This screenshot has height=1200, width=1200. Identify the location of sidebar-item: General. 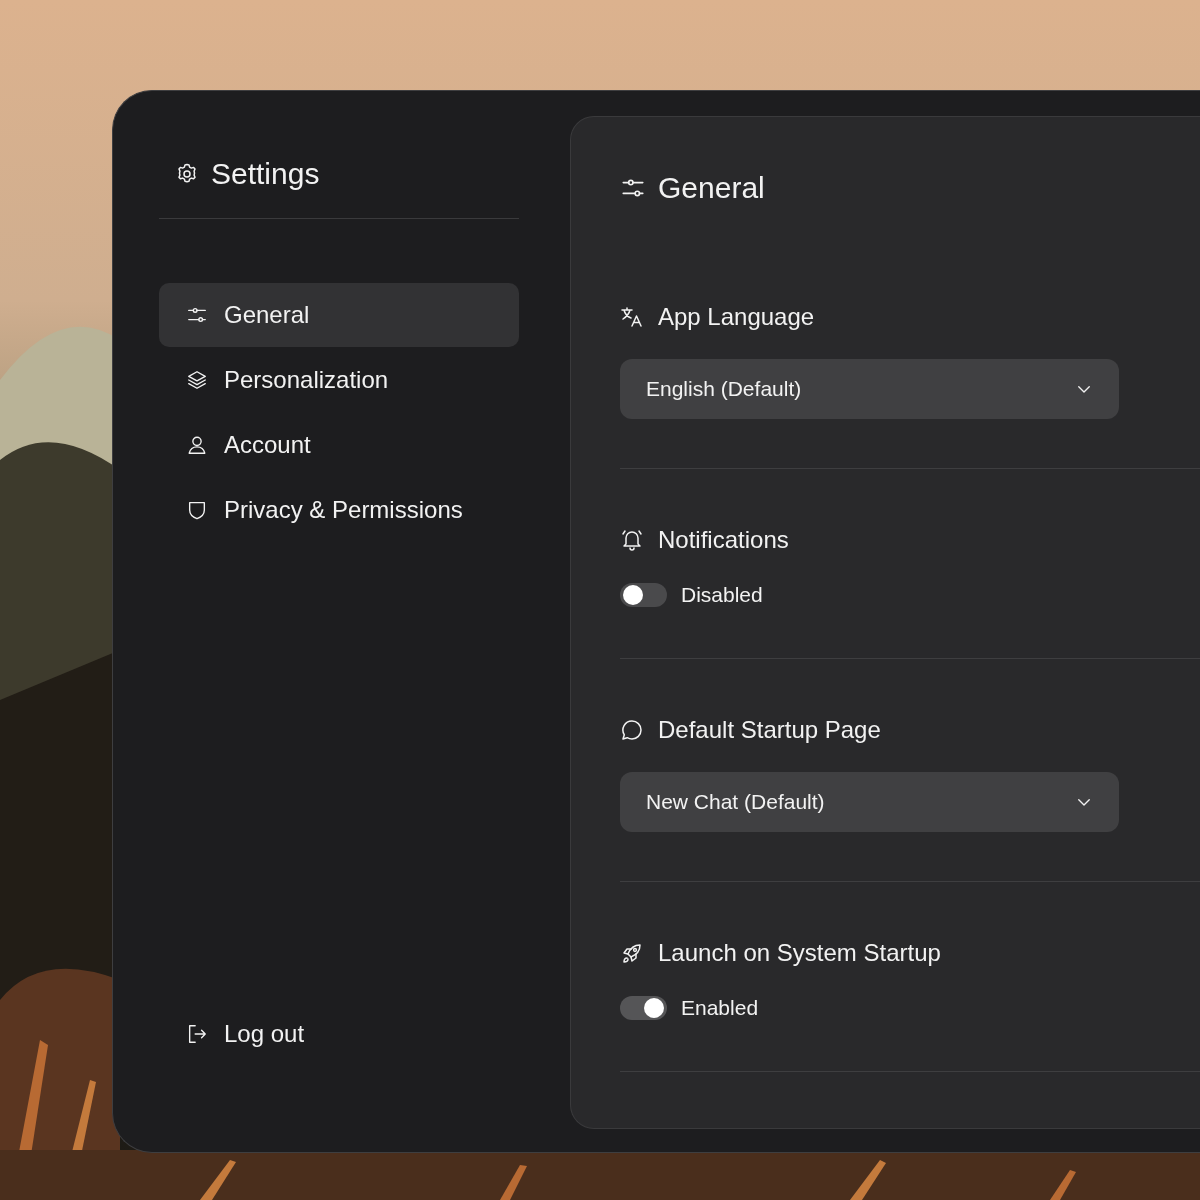
(339, 315).